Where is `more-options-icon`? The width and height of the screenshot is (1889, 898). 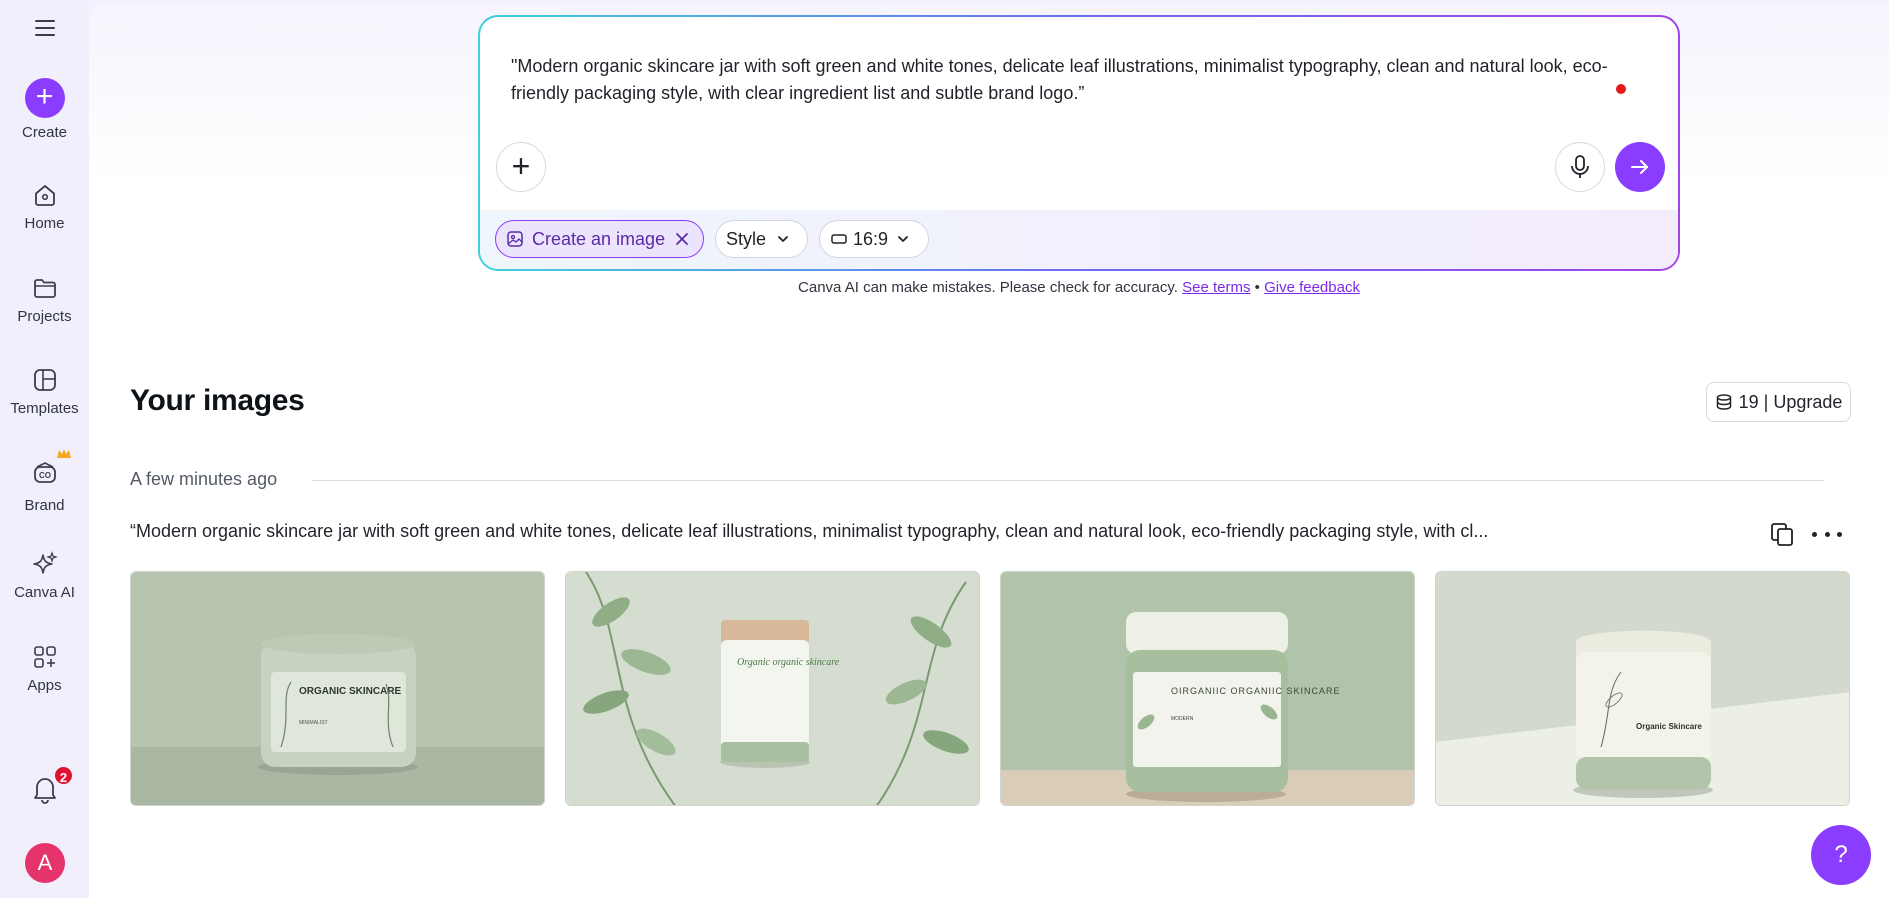
more-options-icon is located at coordinates (1827, 534).